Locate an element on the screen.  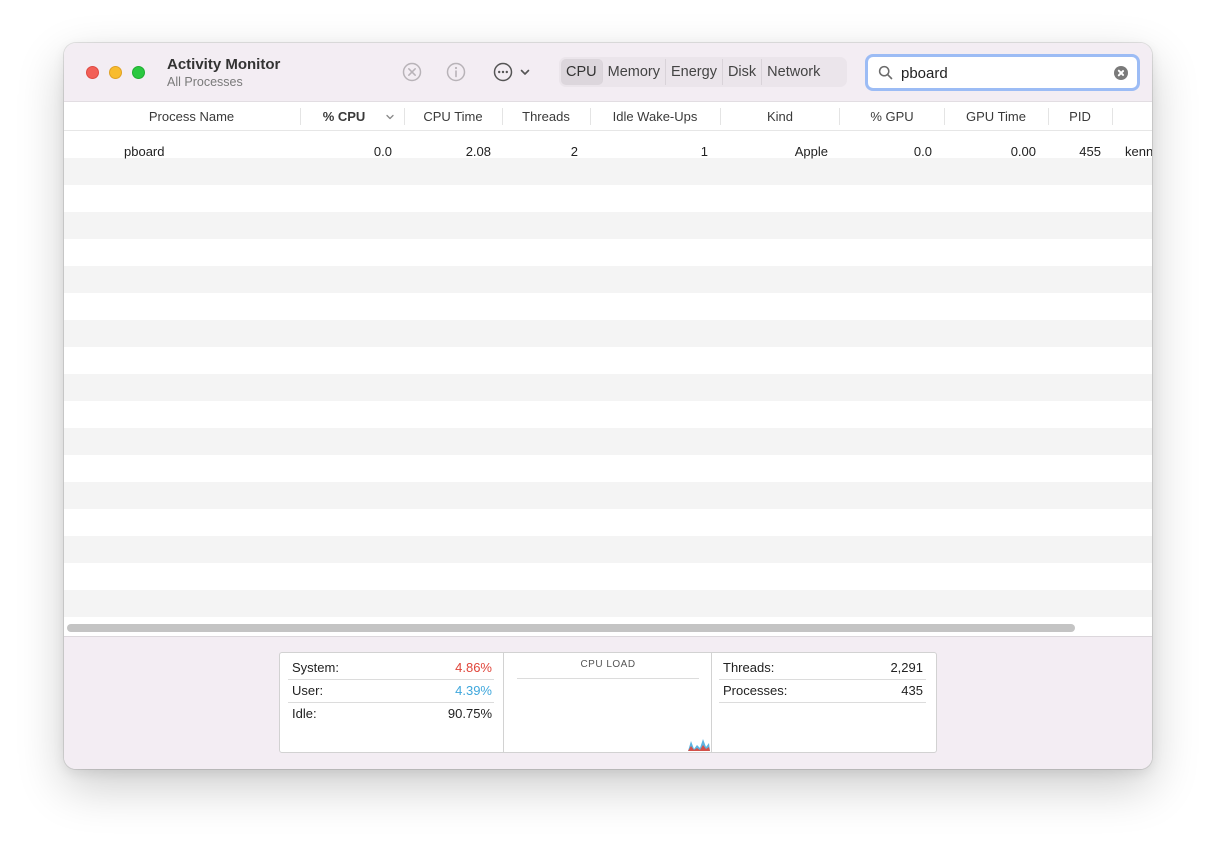
search-icon is located at coordinates (885, 72).